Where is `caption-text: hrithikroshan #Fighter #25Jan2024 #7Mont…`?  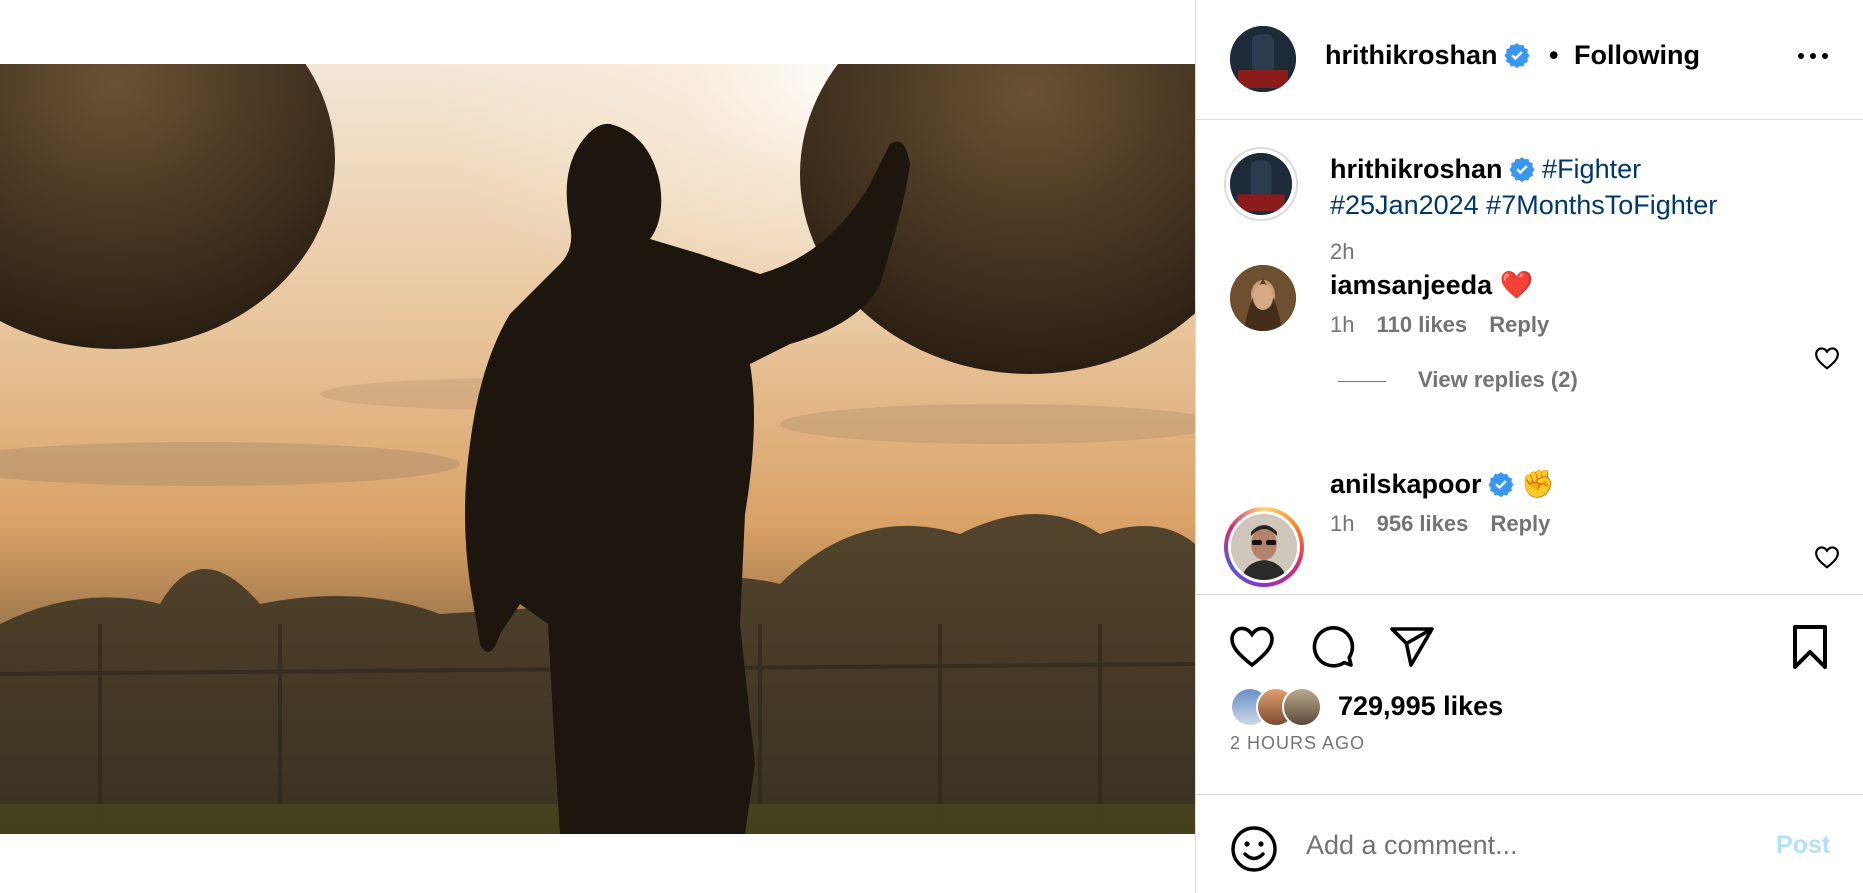
caption-text: hrithikroshan #Fighter #25Jan2024 #7Mont… is located at coordinates (1585, 187).